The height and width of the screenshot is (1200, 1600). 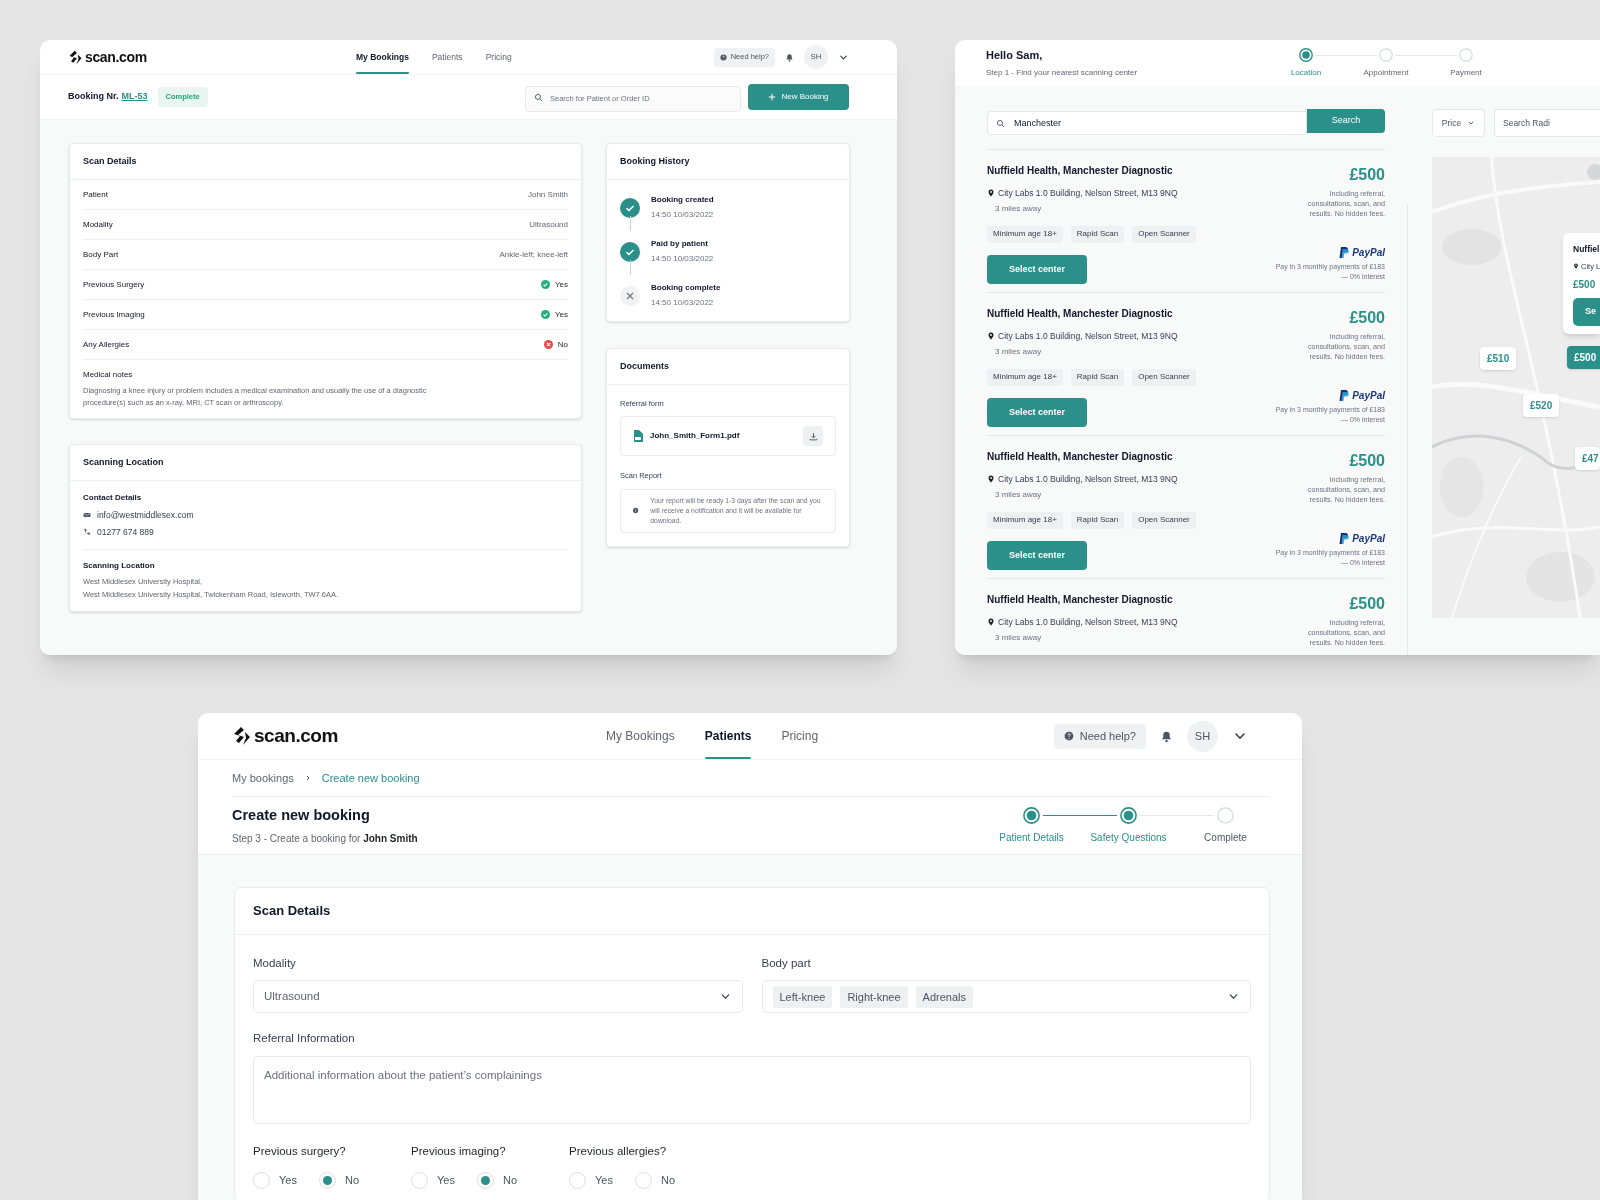 What do you see at coordinates (110, 161) in the screenshot?
I see `card-title: Scan Details` at bounding box center [110, 161].